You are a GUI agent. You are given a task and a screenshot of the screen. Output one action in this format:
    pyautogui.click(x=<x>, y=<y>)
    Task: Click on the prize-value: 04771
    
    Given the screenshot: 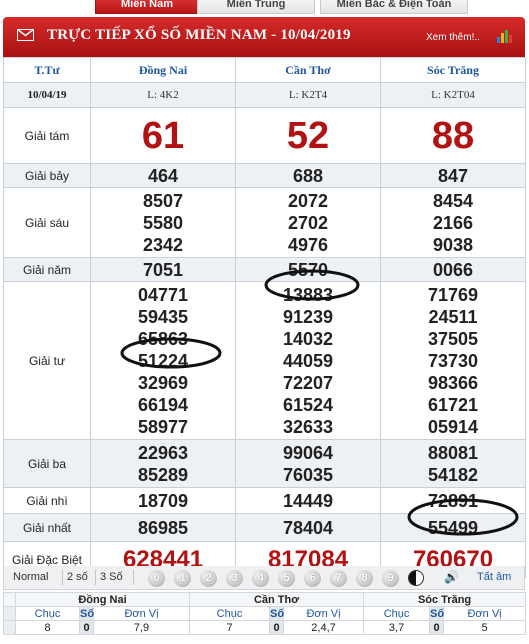 What is the action you would take?
    pyautogui.click(x=163, y=294)
    